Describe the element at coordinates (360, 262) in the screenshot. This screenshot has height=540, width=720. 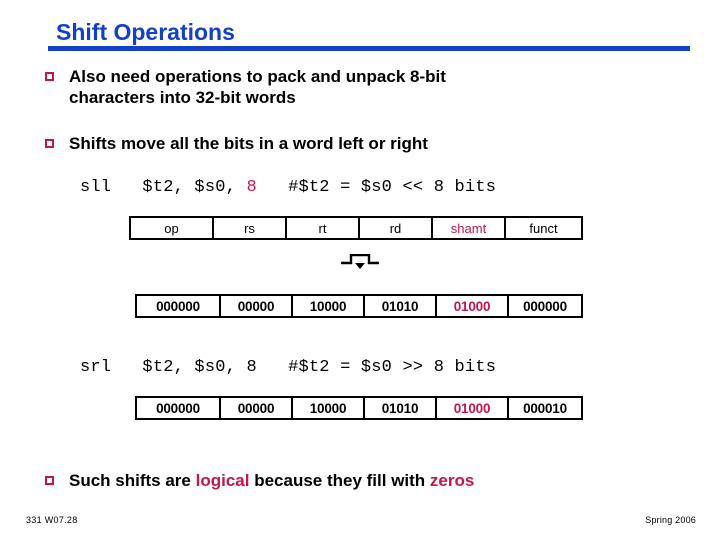
I see `down-pointer-icon` at that location.